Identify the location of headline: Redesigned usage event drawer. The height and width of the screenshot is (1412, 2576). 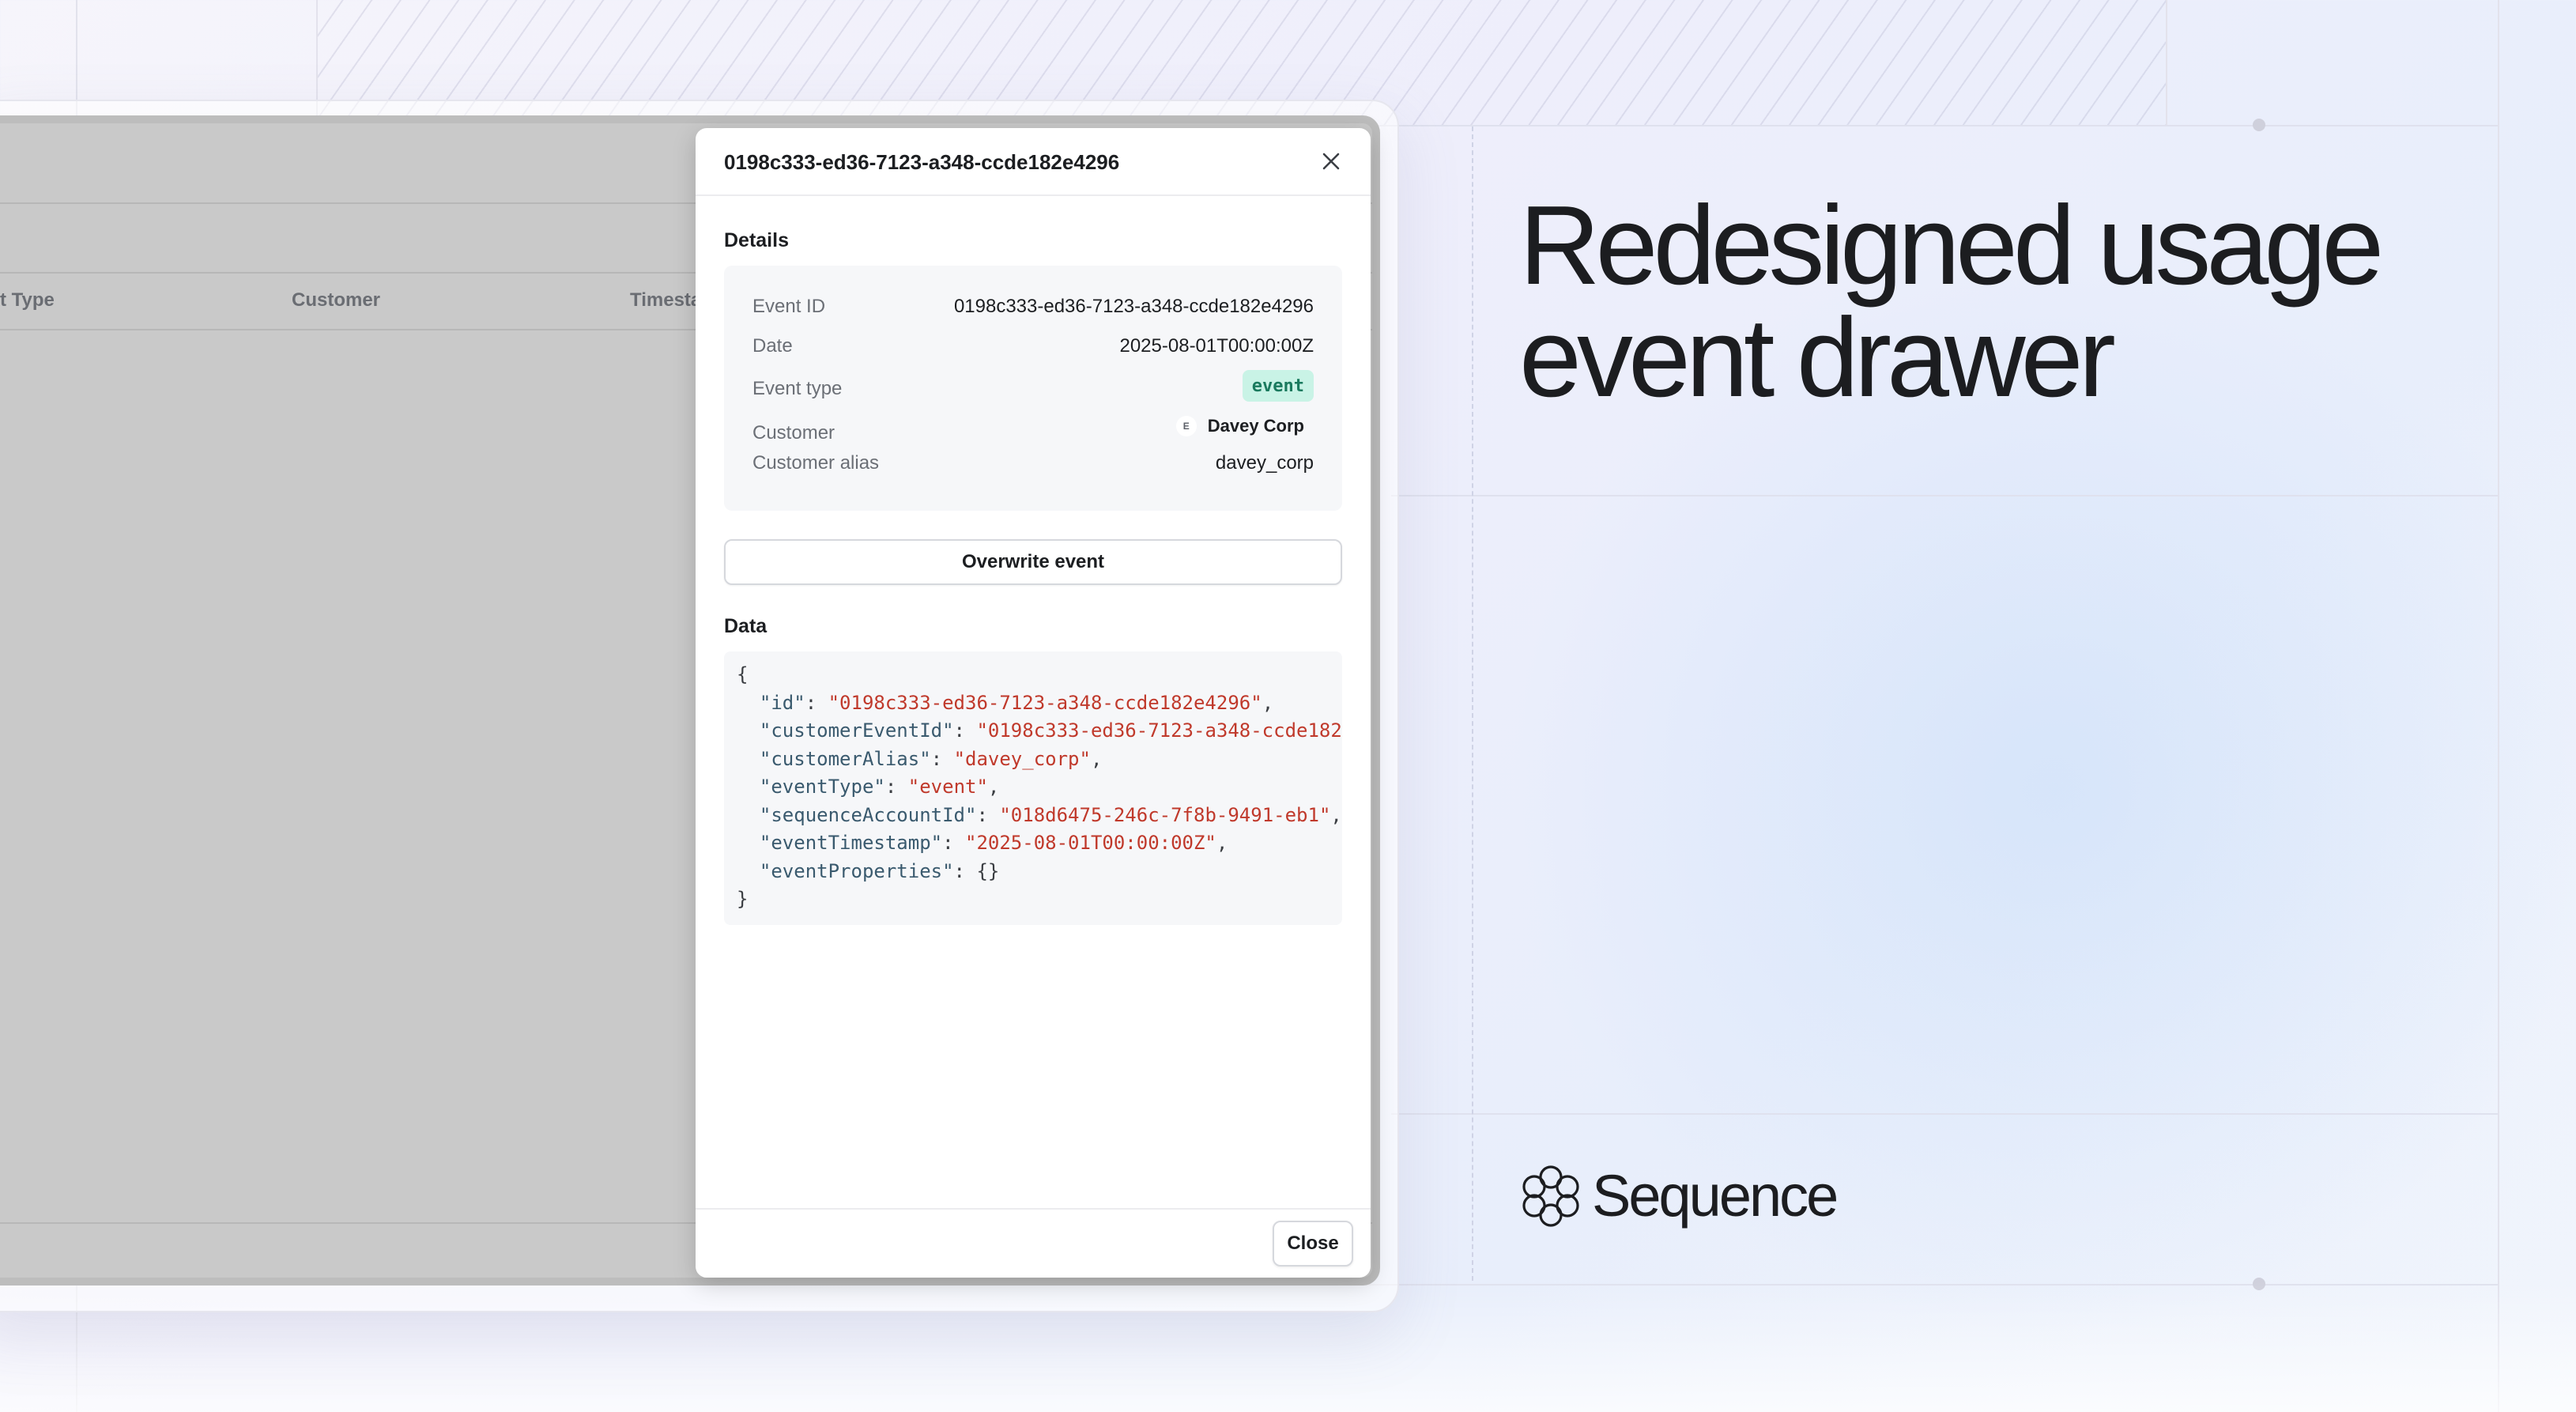
(1994, 302).